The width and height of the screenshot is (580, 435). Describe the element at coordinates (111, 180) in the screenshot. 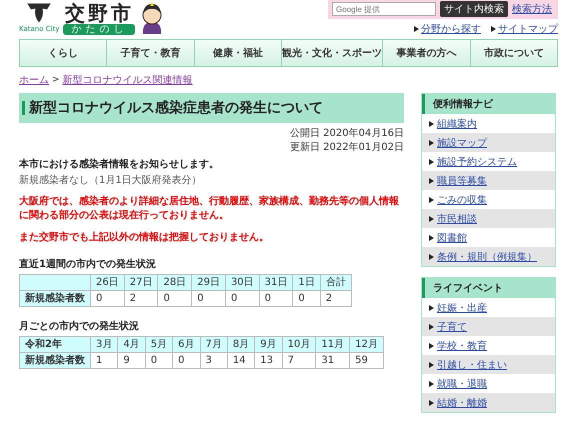

I see `status-text: 新規感染者なし（1月1日大阪府発表分）` at that location.